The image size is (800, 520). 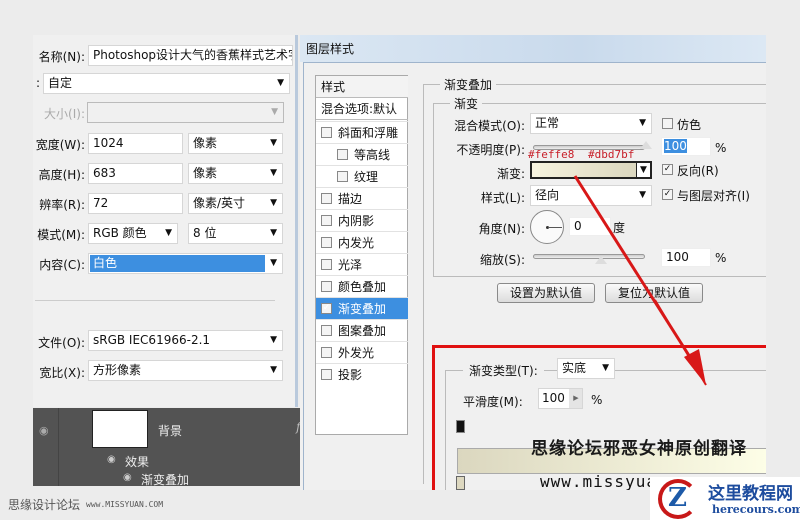 I want to click on logo-z-icon: Z, so click(x=677, y=498).